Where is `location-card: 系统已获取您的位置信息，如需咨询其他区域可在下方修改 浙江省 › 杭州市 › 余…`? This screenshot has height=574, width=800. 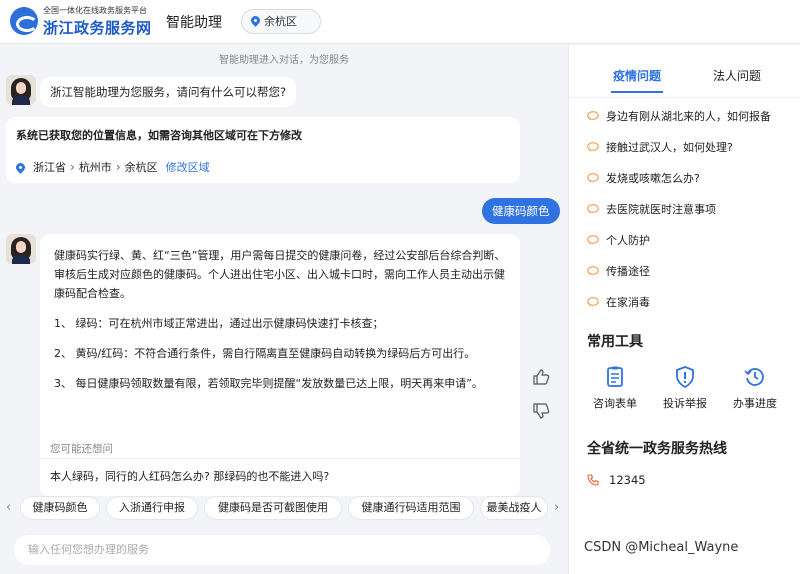 location-card: 系统已获取您的位置信息，如需咨询其他区域可在下方修改 浙江省 › 杭州市 › 余… is located at coordinates (263, 150).